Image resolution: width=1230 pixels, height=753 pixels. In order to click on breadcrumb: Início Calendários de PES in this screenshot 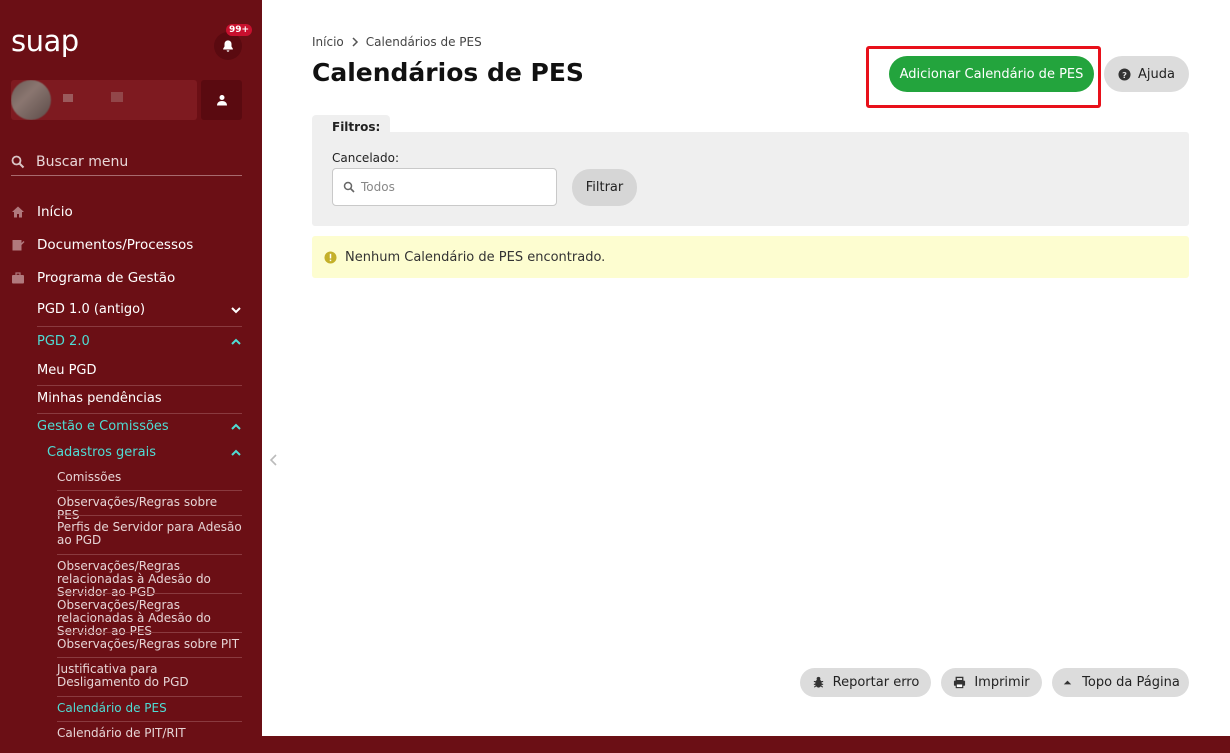, I will do `click(397, 42)`.